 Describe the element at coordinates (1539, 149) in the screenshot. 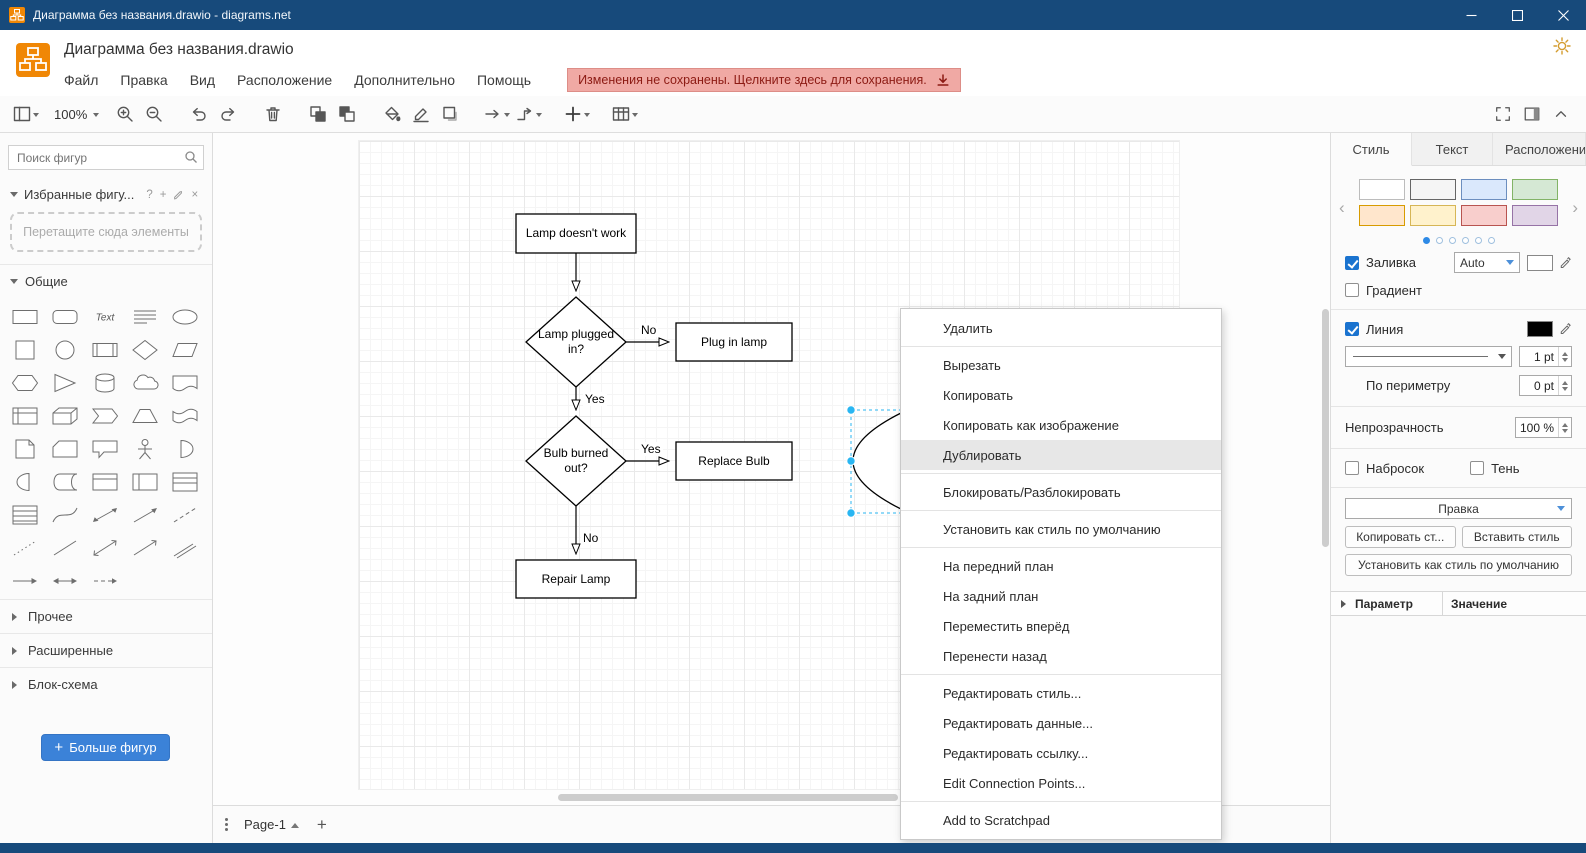

I see `tab-arrange: Расположение` at that location.